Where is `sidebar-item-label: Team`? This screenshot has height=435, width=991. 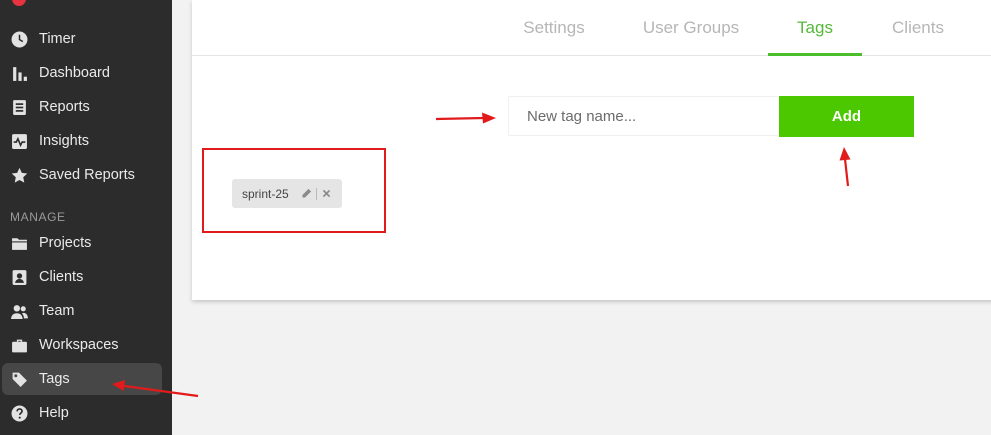 sidebar-item-label: Team is located at coordinates (57, 311).